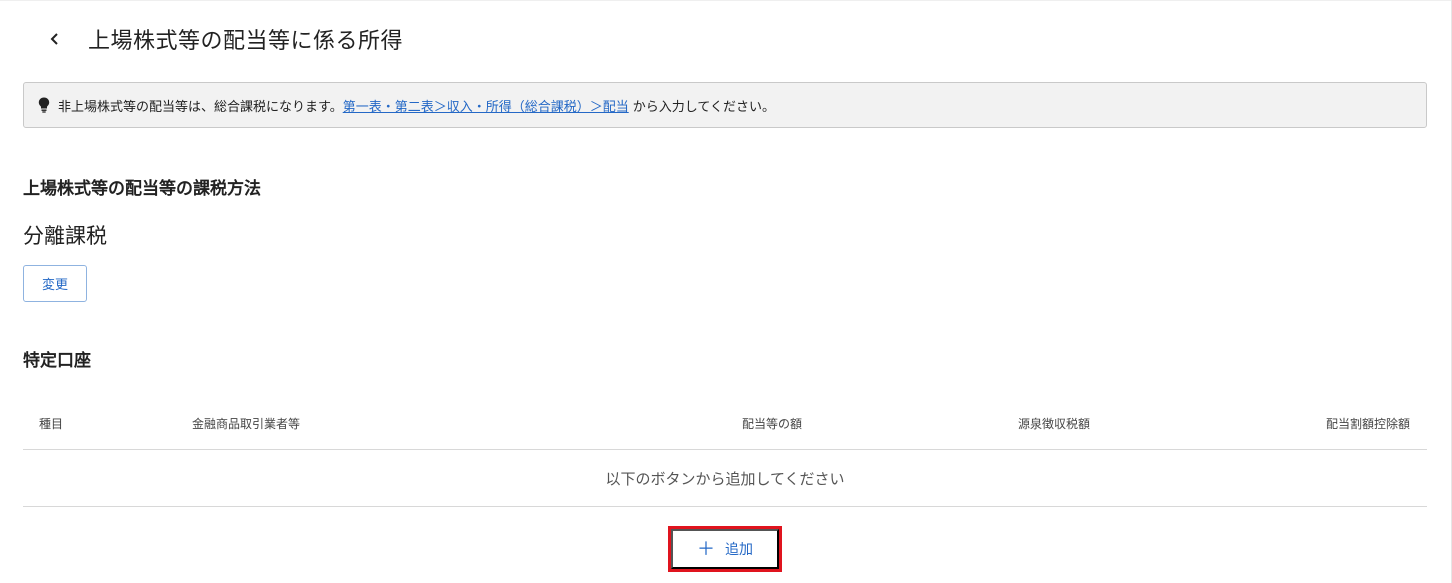 This screenshot has height=583, width=1452. I want to click on add-button: ＋ 追加, so click(725, 549).